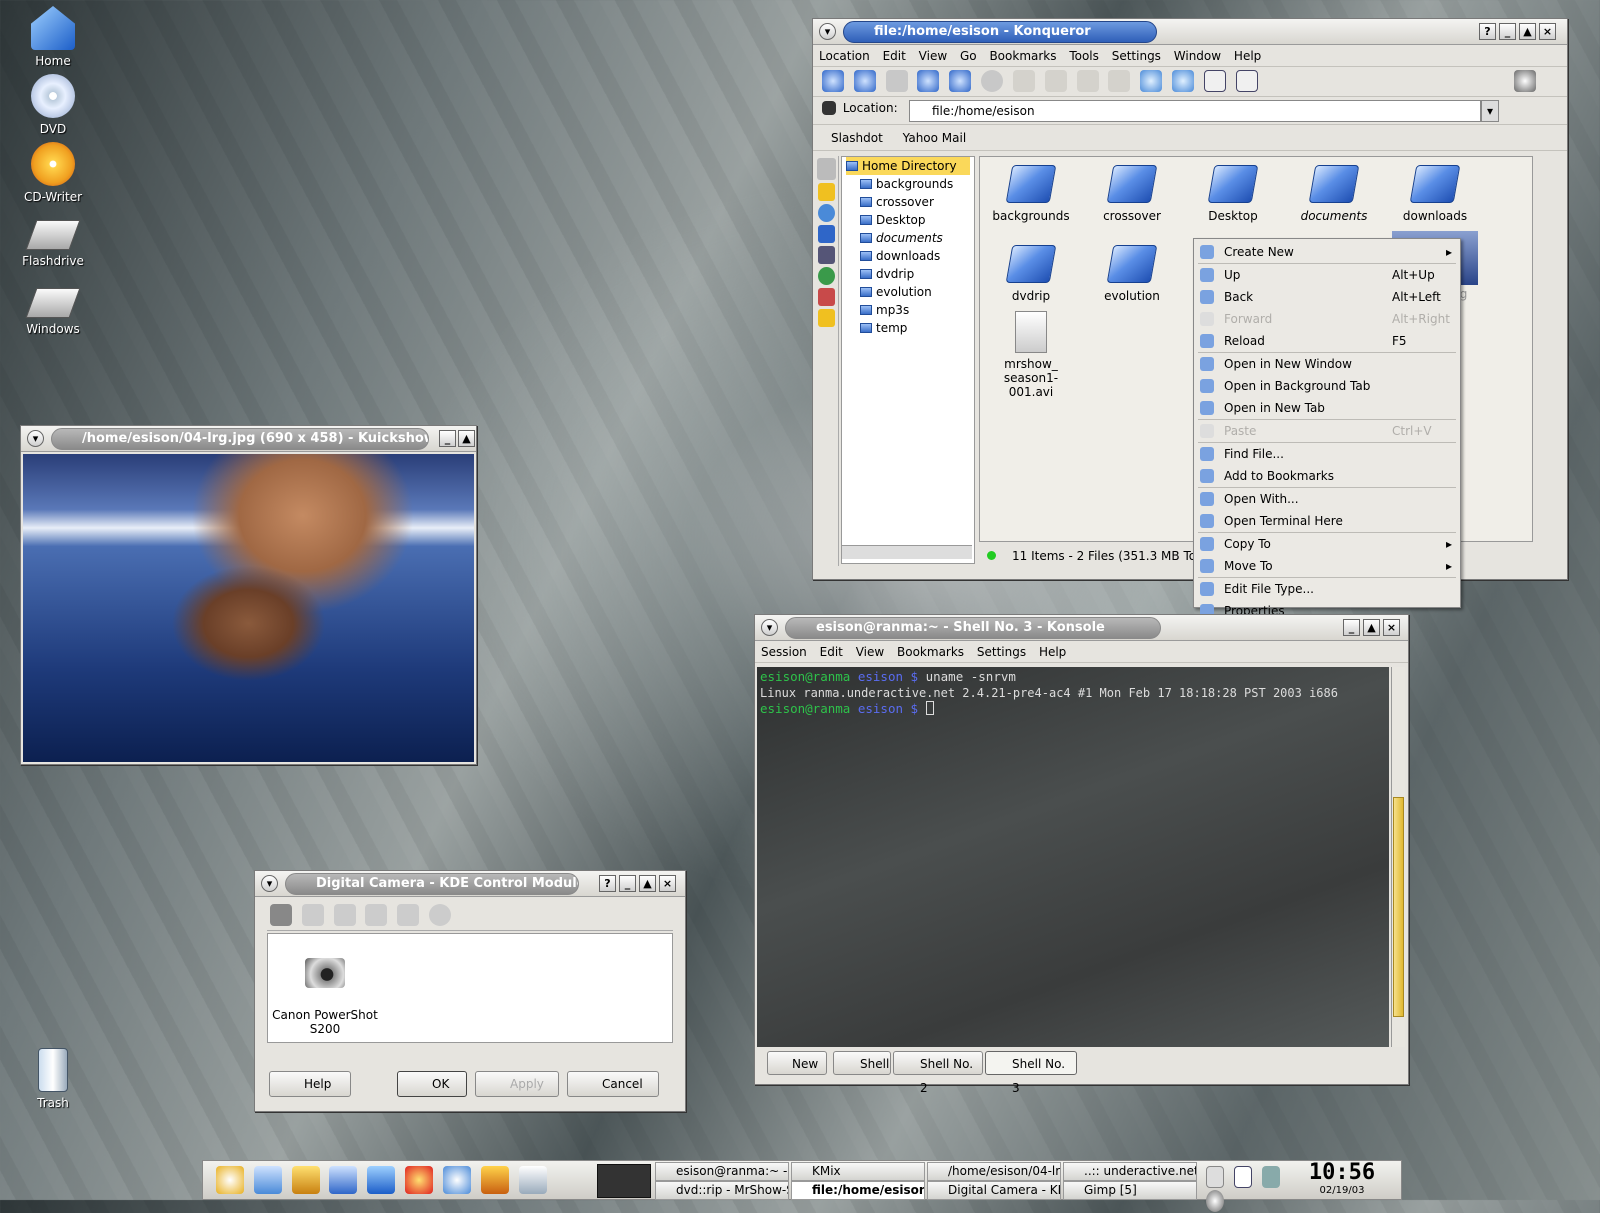 This screenshot has height=1213, width=1600. What do you see at coordinates (1215, 1201) in the screenshot?
I see `download-icon` at bounding box center [1215, 1201].